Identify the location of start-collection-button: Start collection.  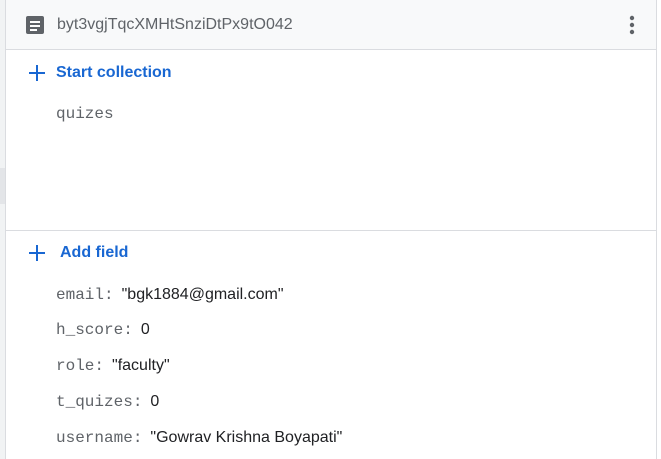
(100, 73).